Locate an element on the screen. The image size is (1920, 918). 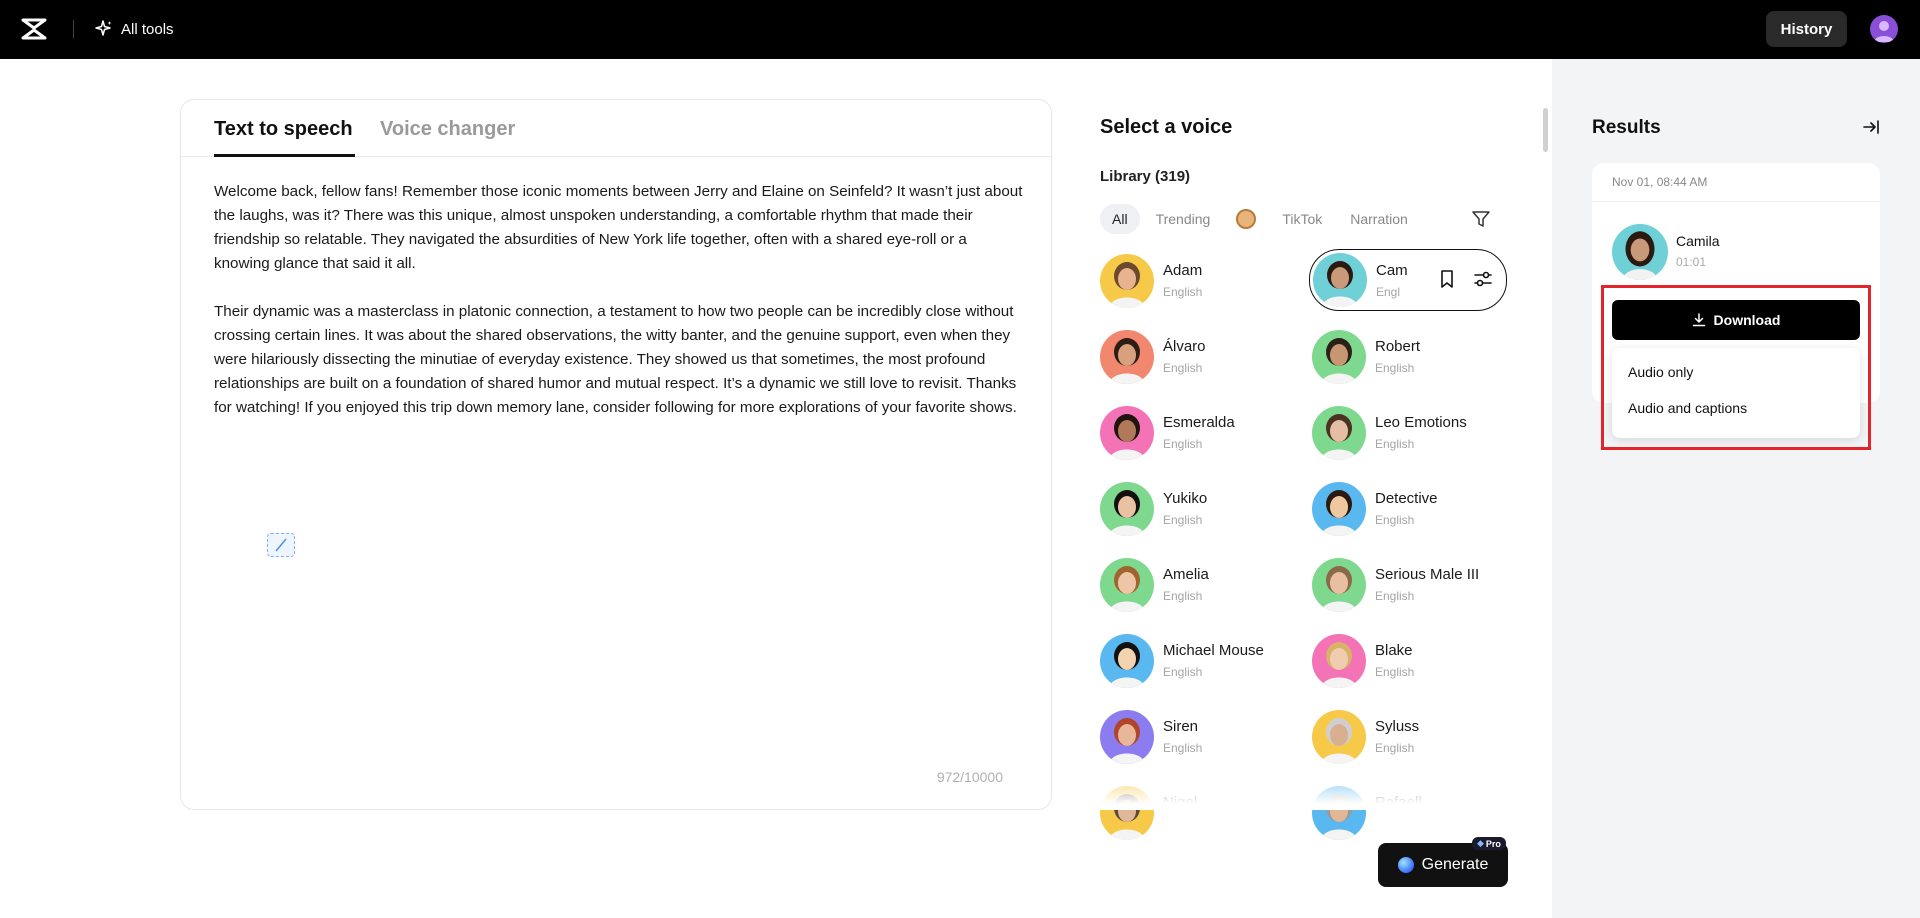
voice-name: Álvaro is located at coordinates (1184, 346).